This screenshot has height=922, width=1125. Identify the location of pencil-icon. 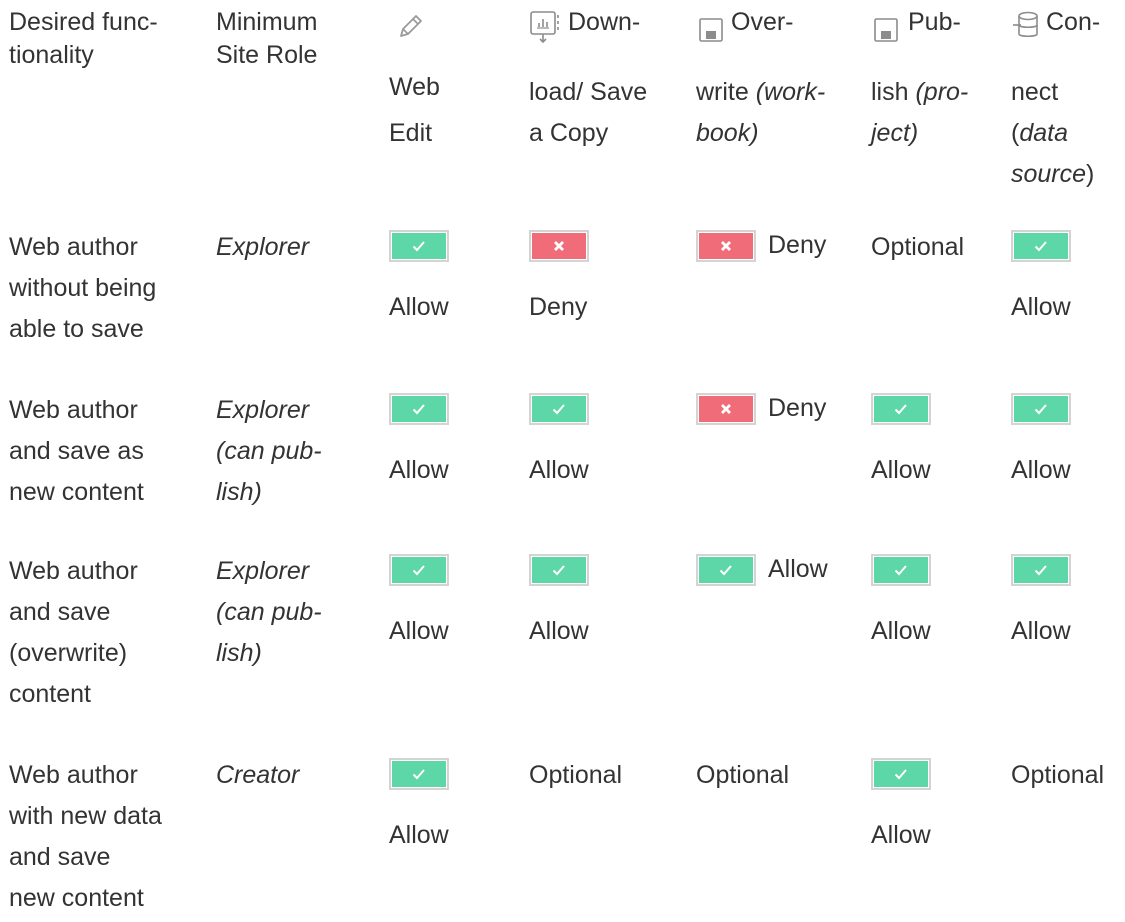
(411, 26).